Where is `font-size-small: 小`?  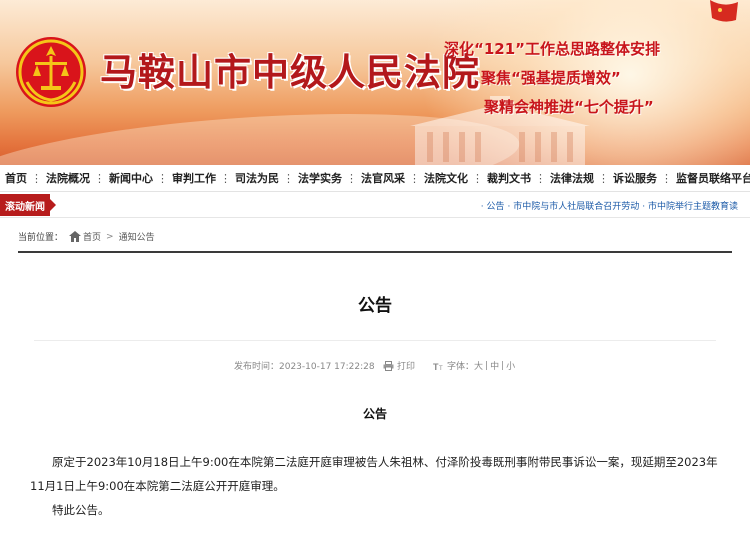
font-size-small: 小 is located at coordinates (510, 365).